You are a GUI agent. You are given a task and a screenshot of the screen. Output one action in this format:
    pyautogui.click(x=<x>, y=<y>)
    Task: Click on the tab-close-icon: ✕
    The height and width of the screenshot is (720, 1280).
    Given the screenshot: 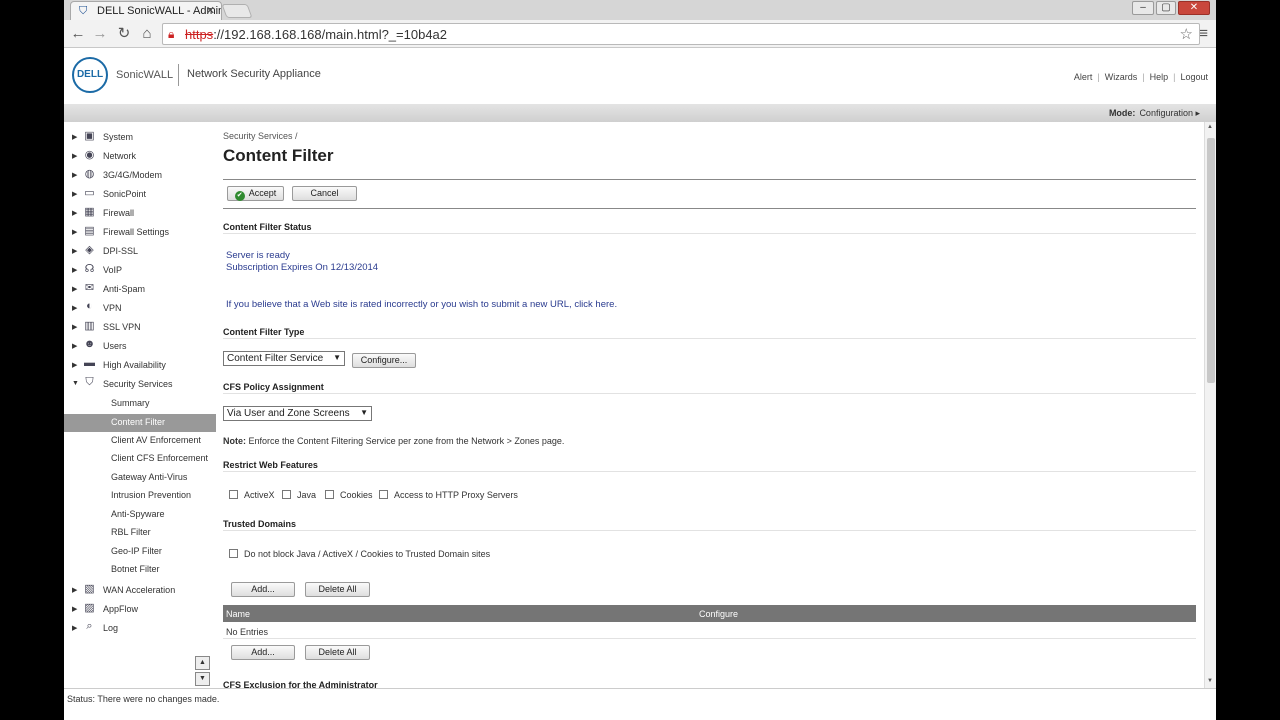 What is the action you would take?
    pyautogui.click(x=210, y=10)
    